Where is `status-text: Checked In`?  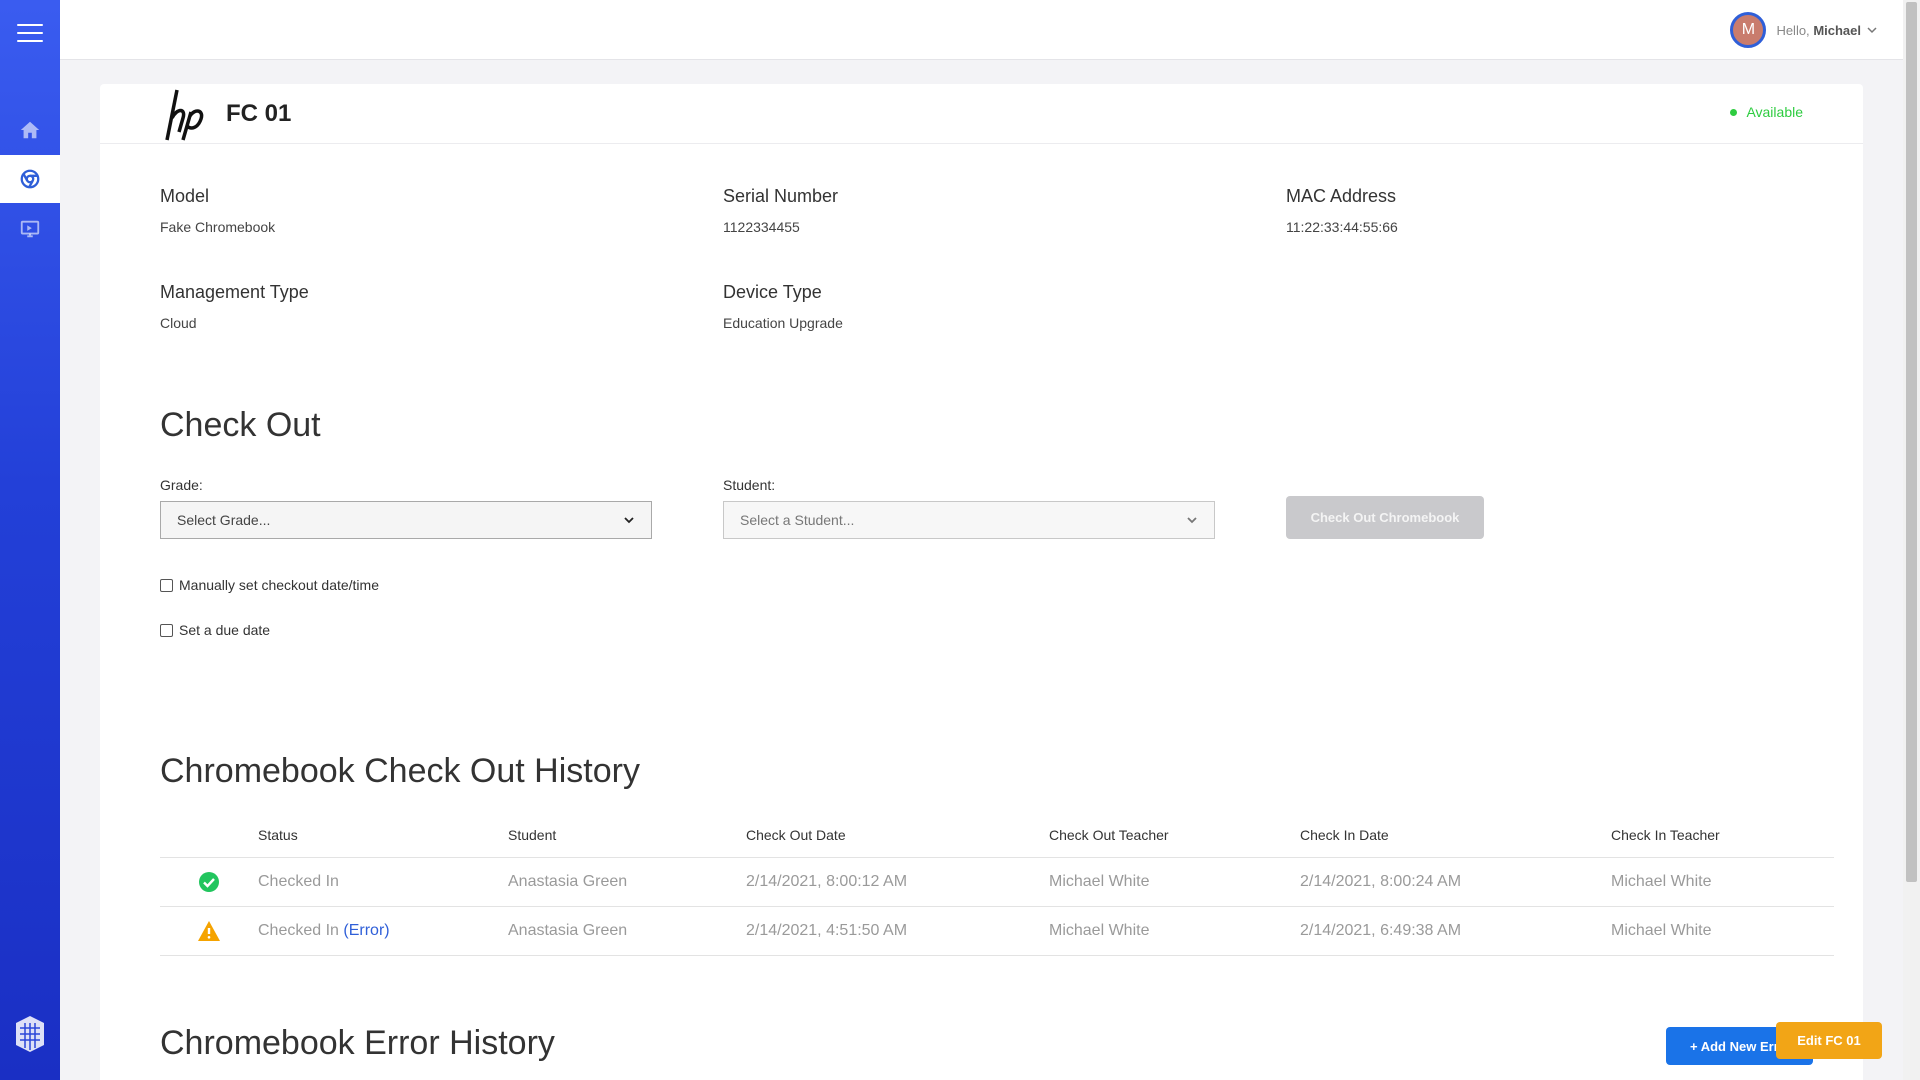 status-text: Checked In is located at coordinates (298, 930).